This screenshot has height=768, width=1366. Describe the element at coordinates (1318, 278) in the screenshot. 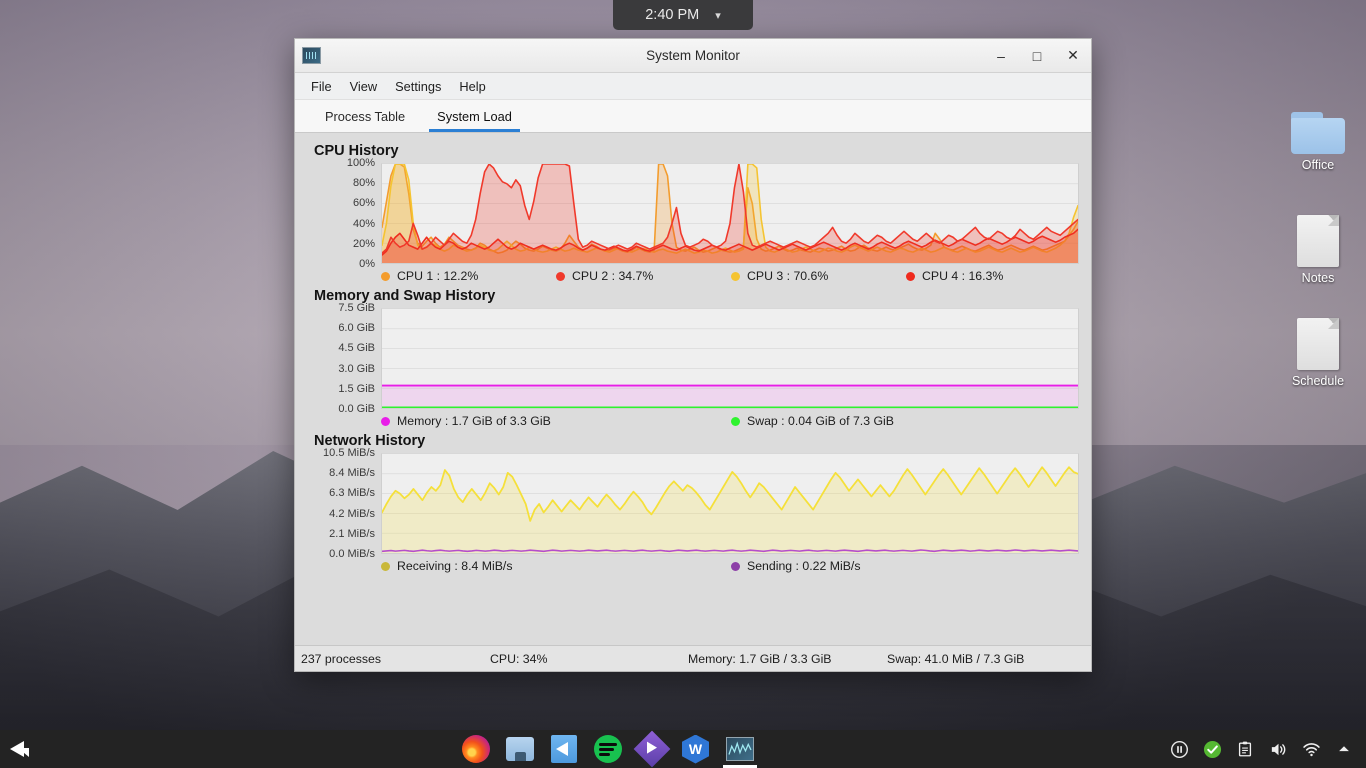

I see `desktop-icon-label: Notes` at that location.